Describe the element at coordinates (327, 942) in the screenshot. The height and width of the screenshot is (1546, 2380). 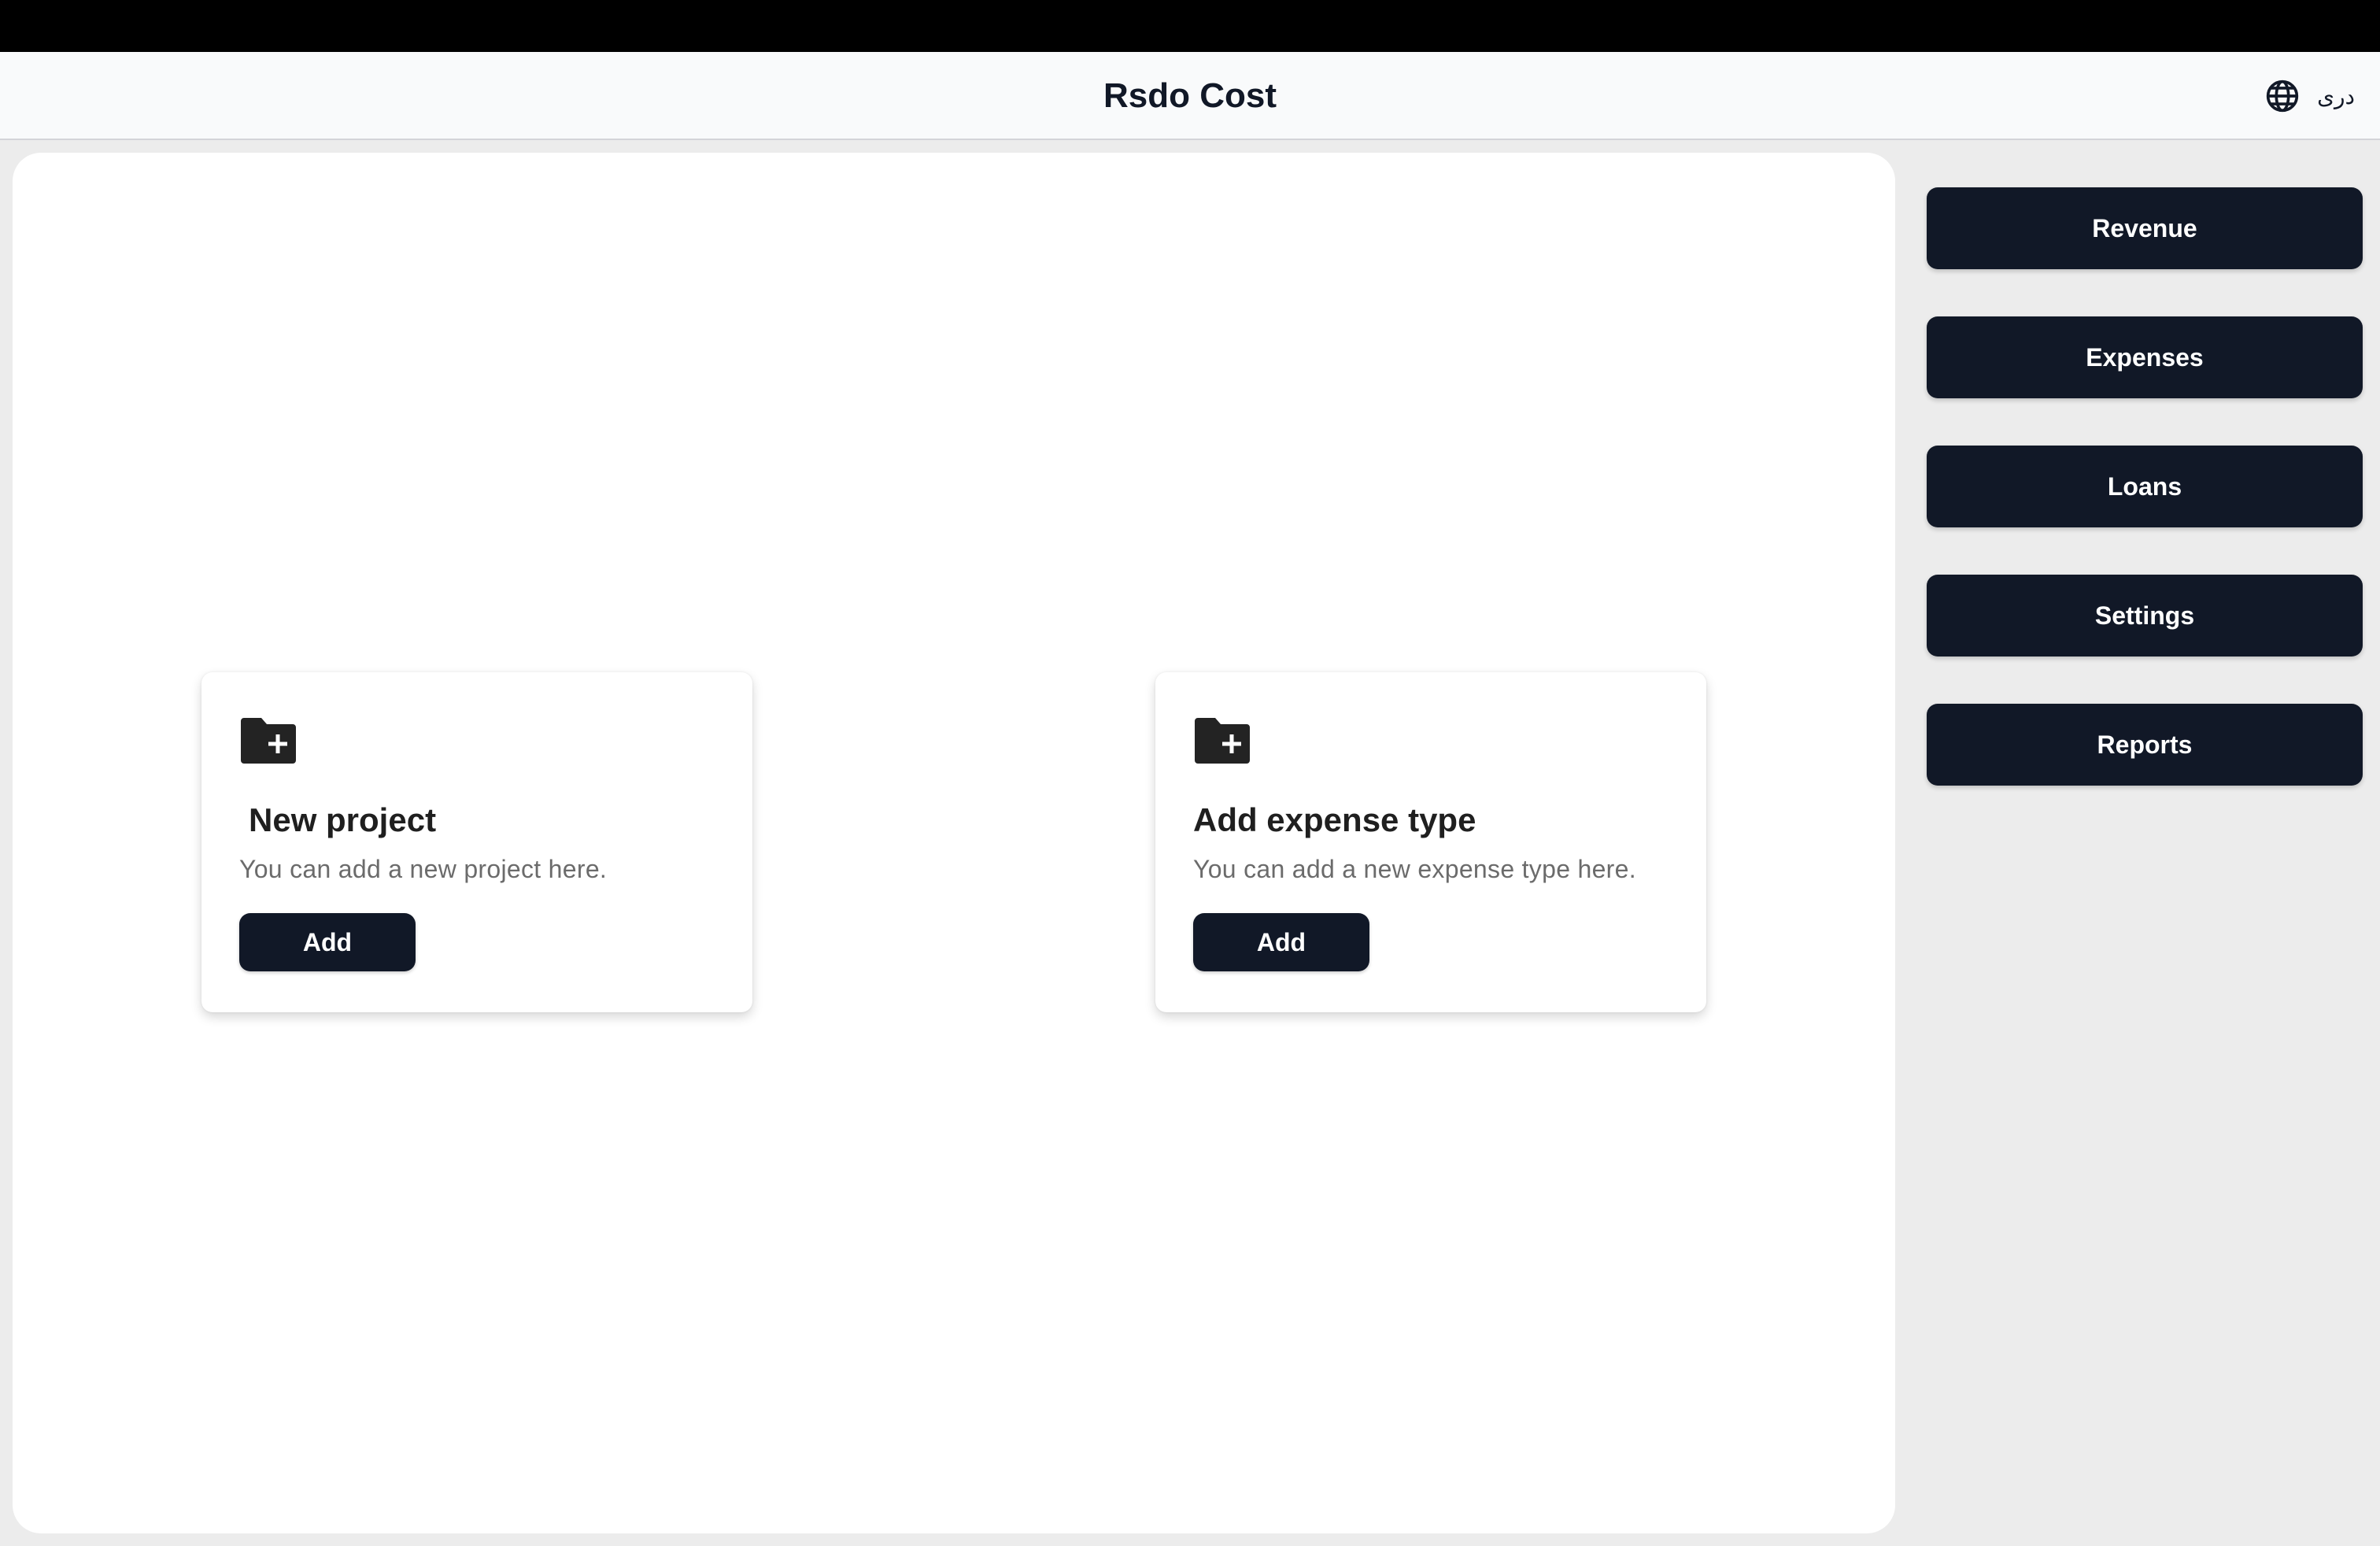
I see `add-project-button: Add` at that location.